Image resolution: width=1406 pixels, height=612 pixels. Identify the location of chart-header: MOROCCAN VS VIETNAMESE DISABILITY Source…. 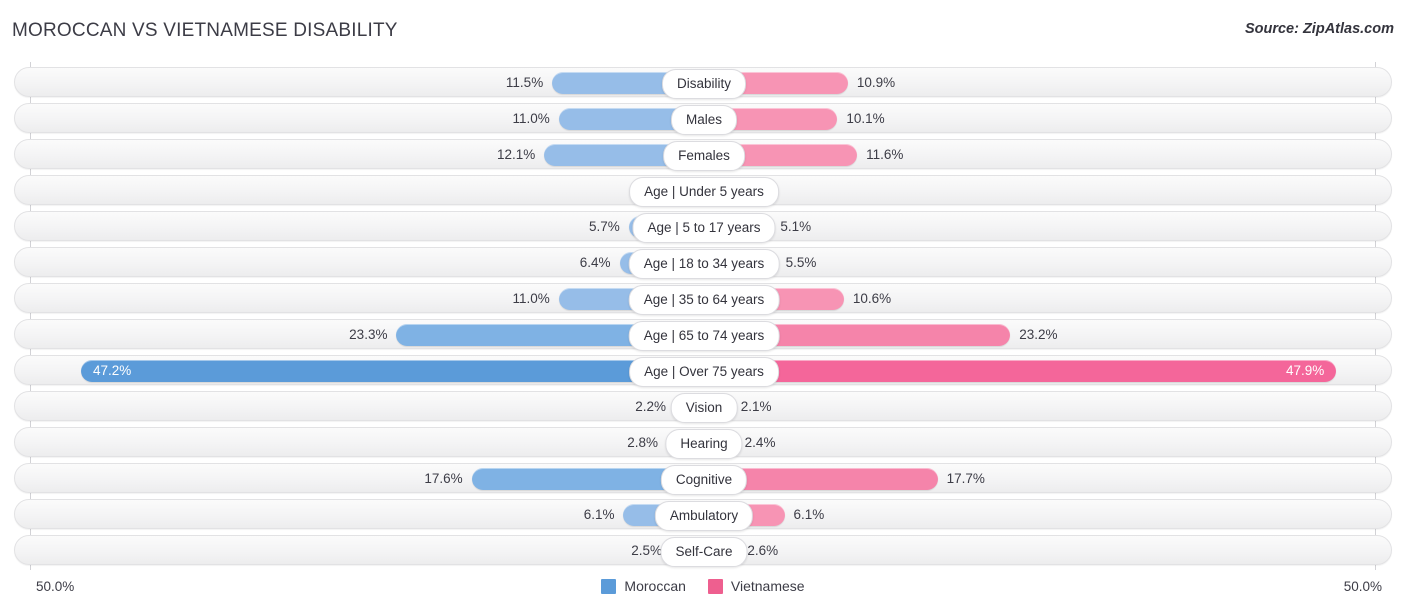
(703, 29).